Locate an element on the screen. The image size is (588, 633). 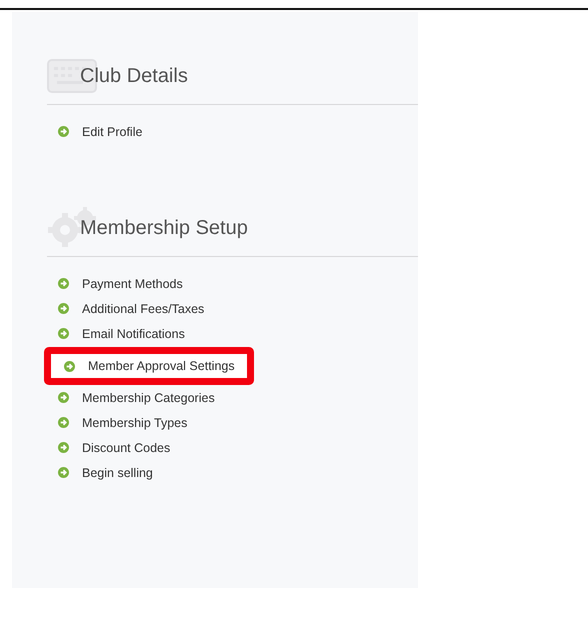
menu-link: Discount Codes is located at coordinates (126, 447).